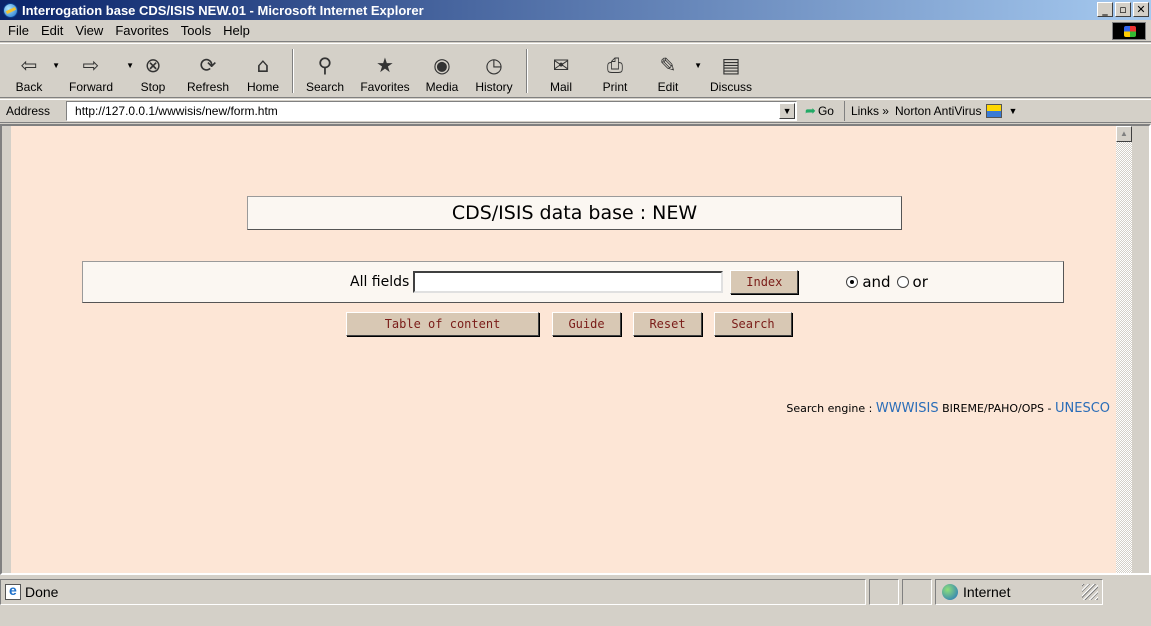 The image size is (1151, 626). I want to click on status-bar: Done Internet, so click(575, 601).